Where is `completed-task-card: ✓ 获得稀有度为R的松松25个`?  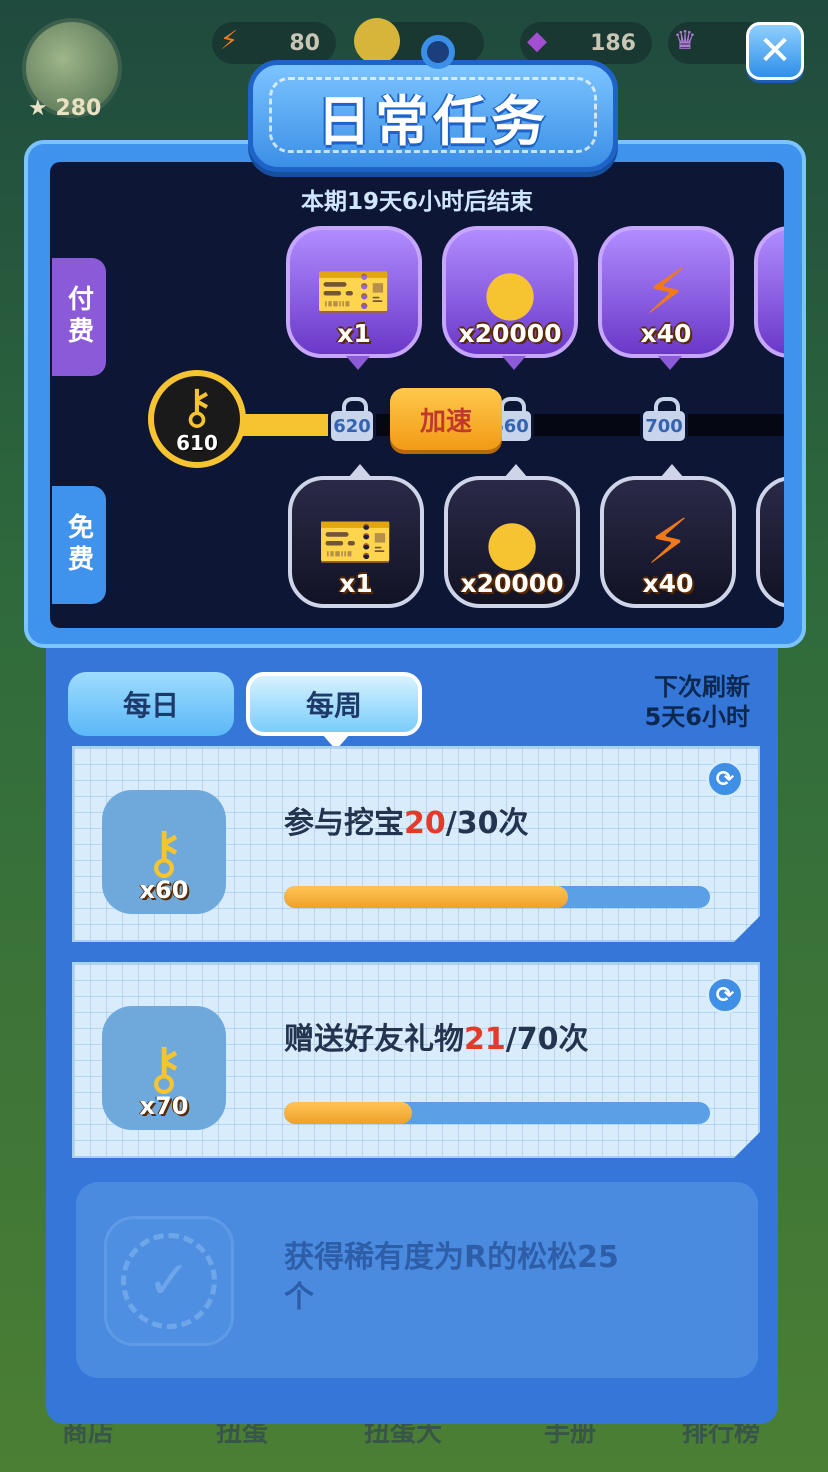 completed-task-card: ✓ 获得稀有度为R的松松25个 is located at coordinates (417, 1280).